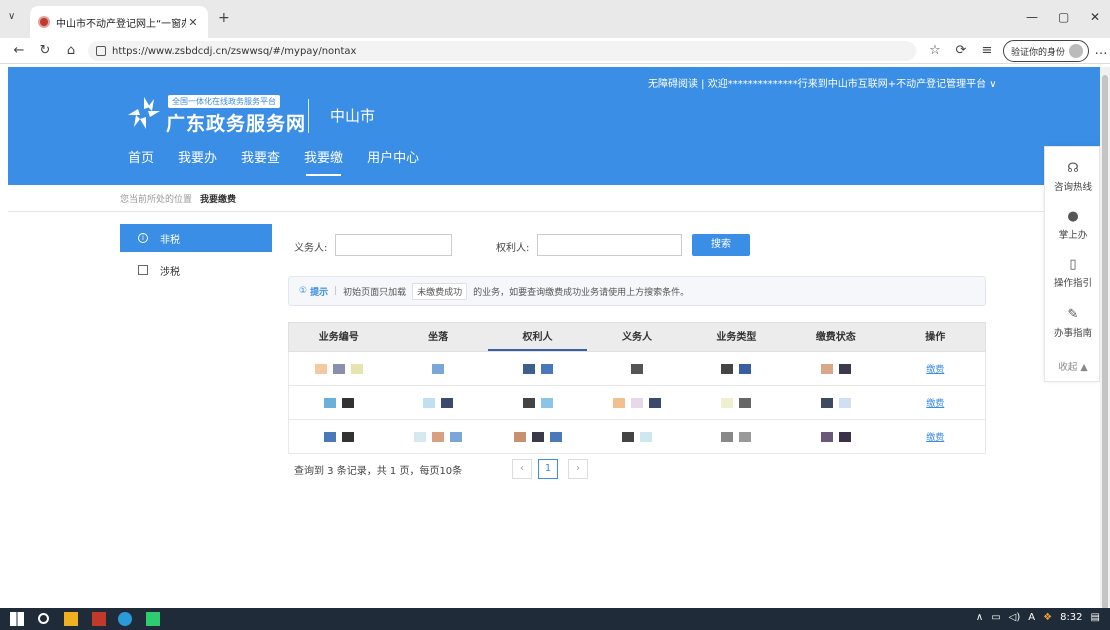 Image resolution: width=1110 pixels, height=630 pixels. I want to click on col-pay-status: 缴费状态, so click(835, 337).